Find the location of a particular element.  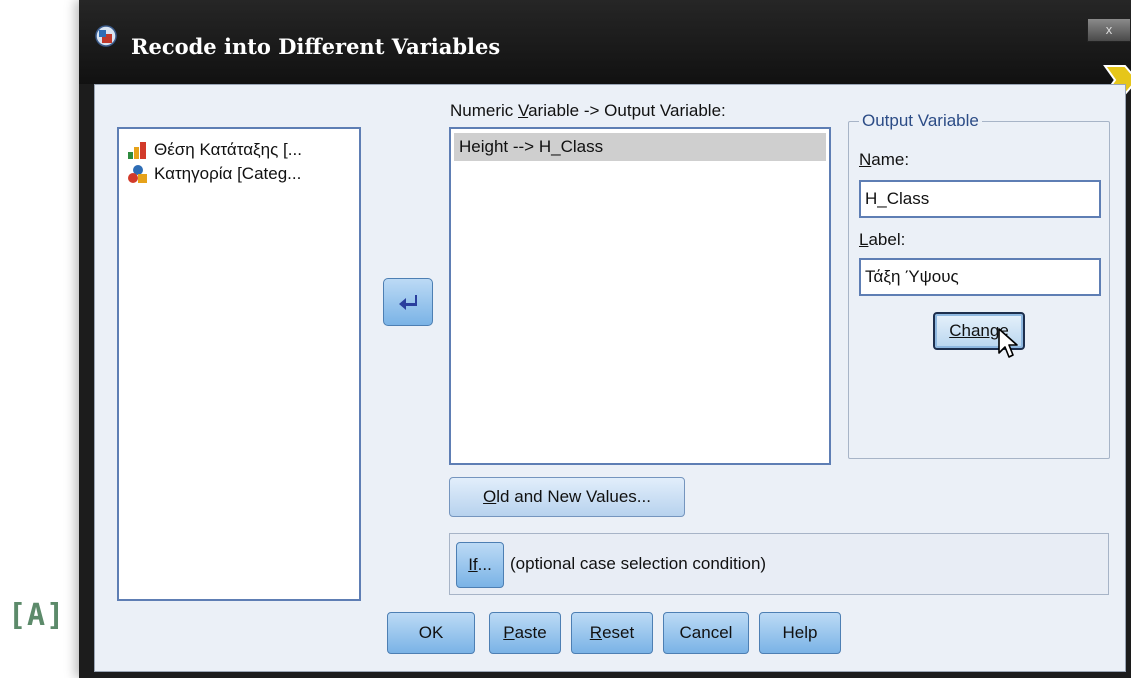

cancel-button: Cancel is located at coordinates (706, 633).